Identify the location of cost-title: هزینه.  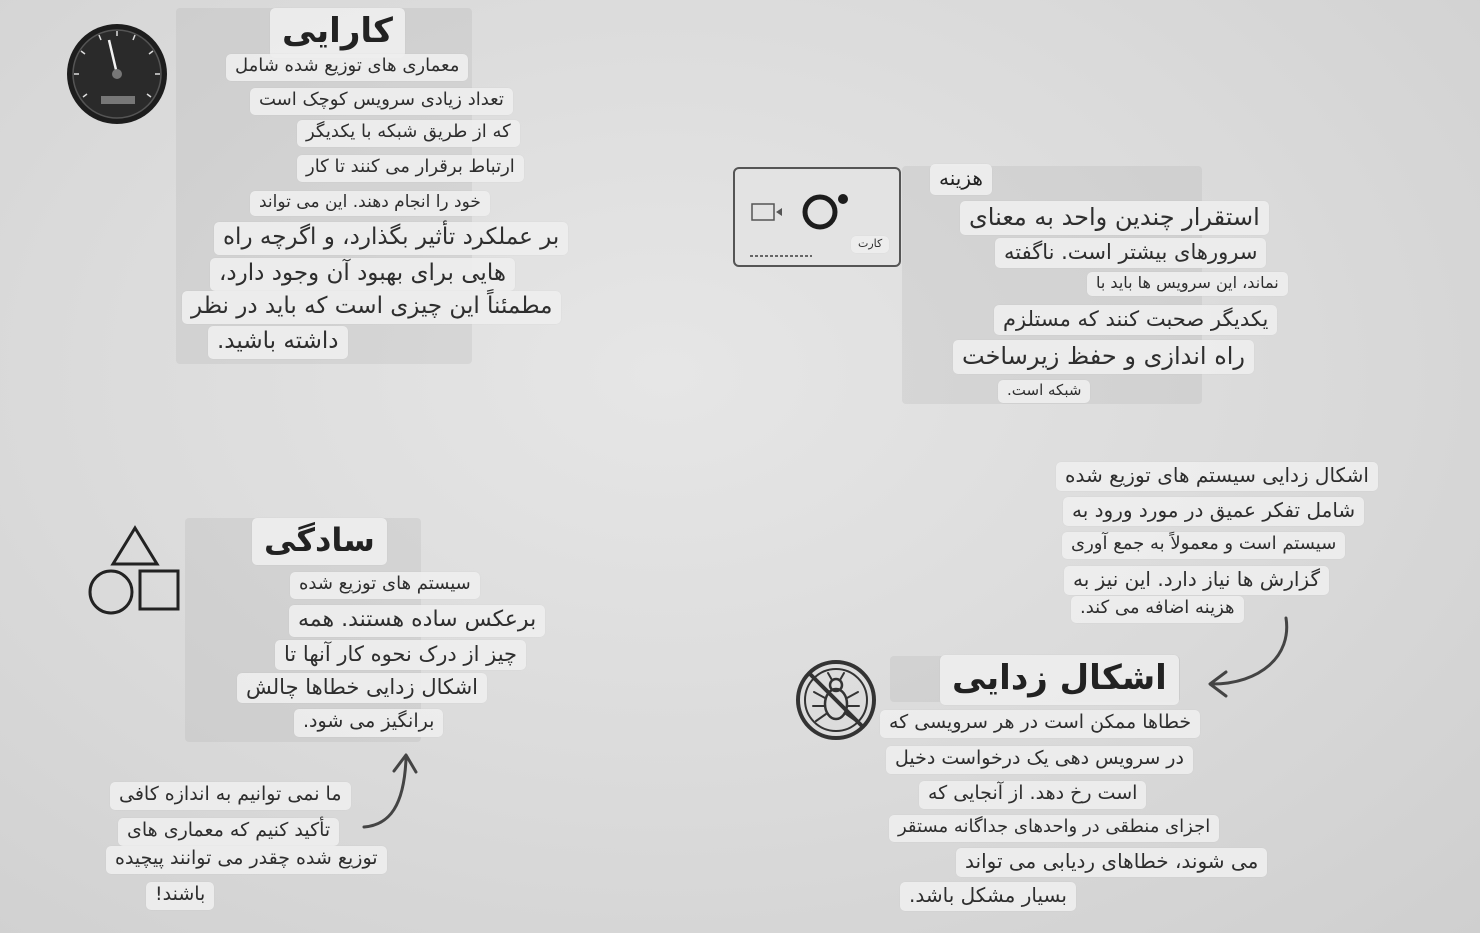
(961, 179).